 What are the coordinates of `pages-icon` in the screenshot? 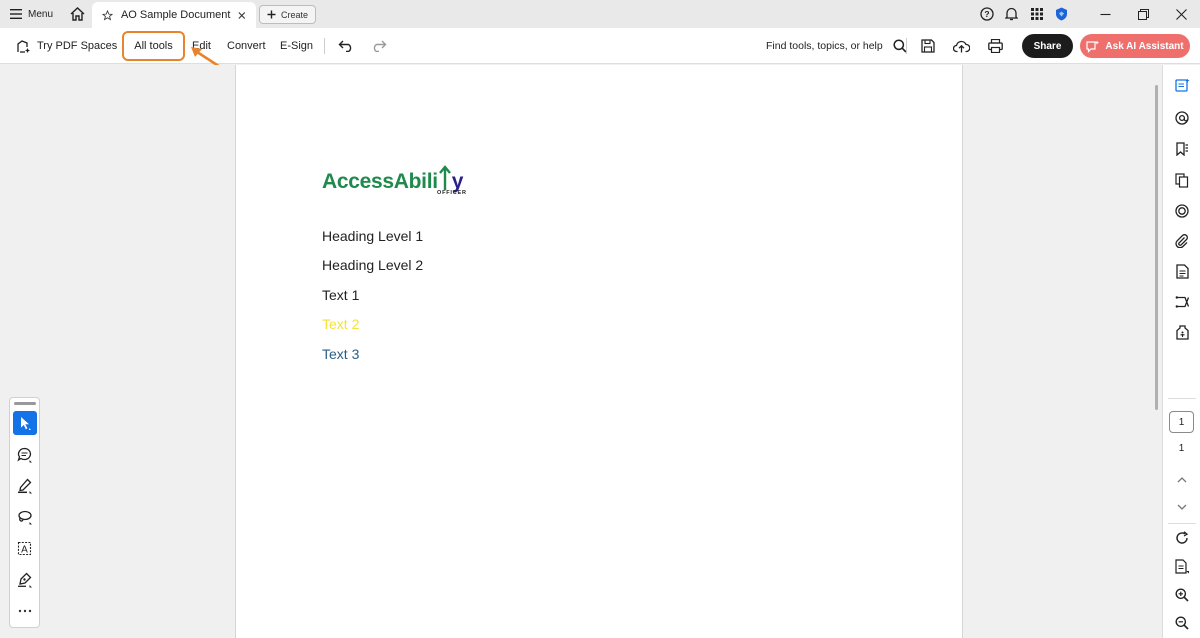 It's located at (1182, 180).